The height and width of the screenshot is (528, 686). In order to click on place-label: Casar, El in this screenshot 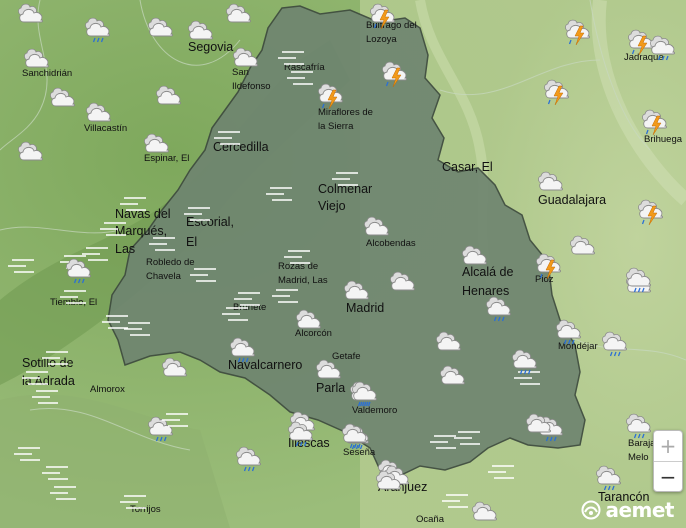, I will do `click(467, 167)`.